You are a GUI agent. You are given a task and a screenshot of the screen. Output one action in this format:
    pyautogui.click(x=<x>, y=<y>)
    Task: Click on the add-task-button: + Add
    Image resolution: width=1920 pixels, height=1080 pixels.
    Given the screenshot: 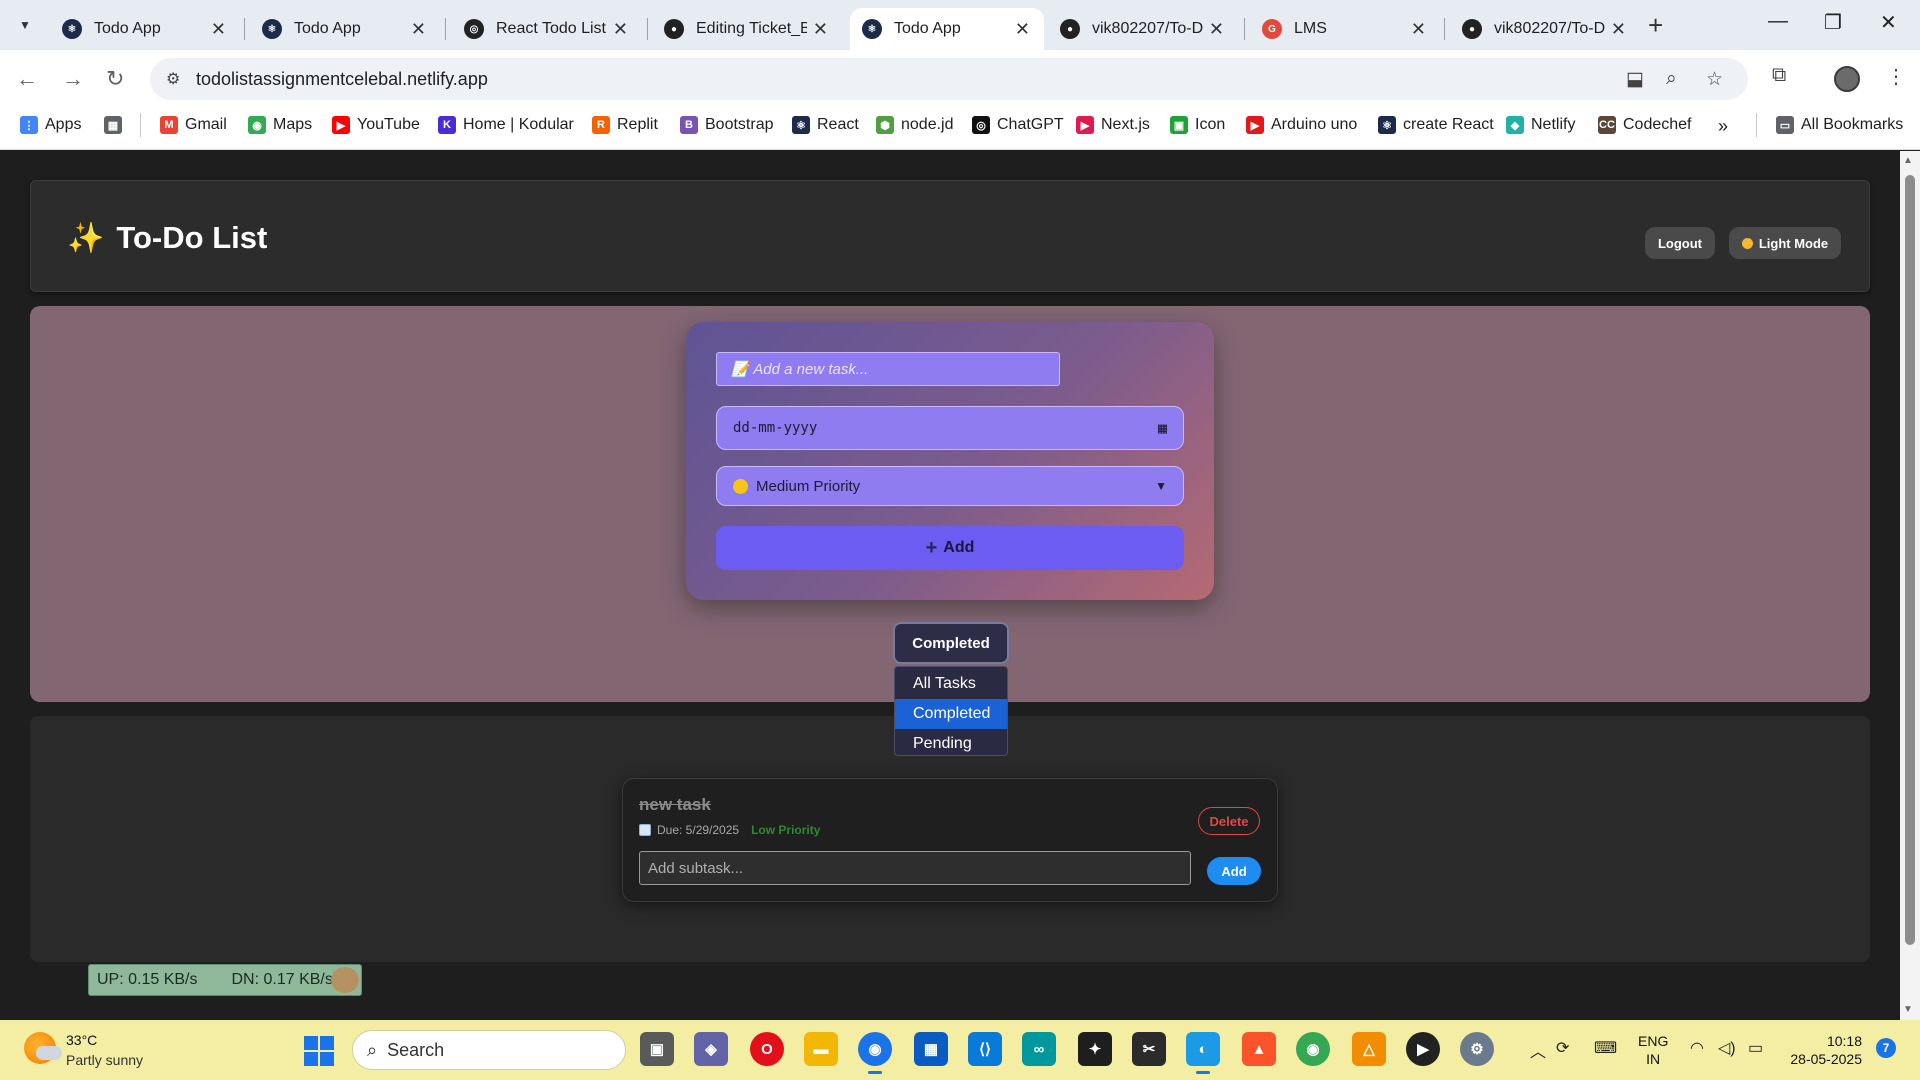 What is the action you would take?
    pyautogui.click(x=950, y=548)
    